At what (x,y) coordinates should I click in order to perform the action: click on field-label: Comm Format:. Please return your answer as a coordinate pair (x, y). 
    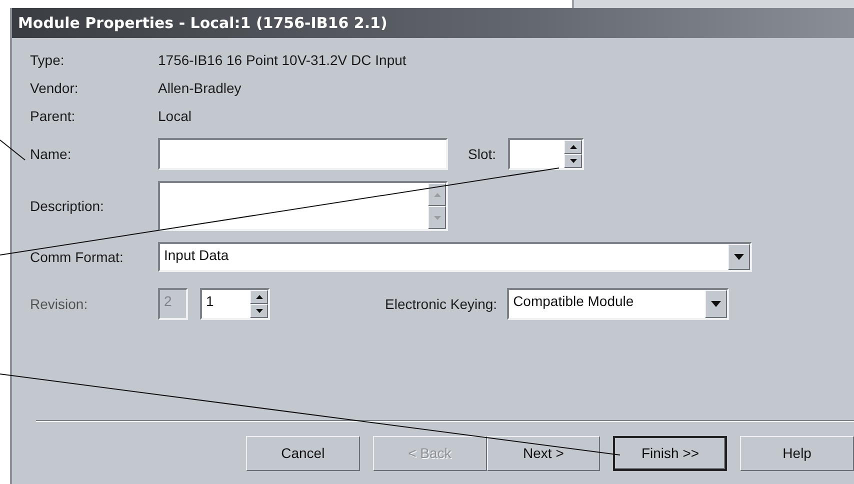
    Looking at the image, I should click on (77, 257).